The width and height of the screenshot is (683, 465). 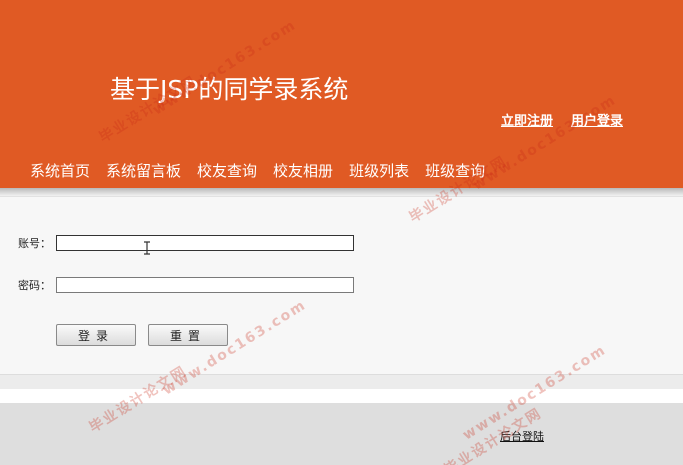 I want to click on site-title: 基于JSP的同学录系统, so click(x=229, y=89).